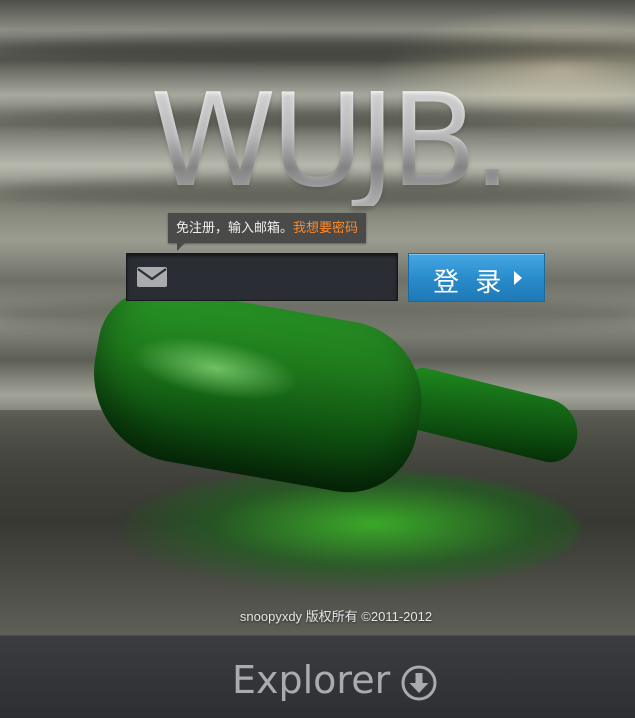  I want to click on copyright-text: snoopyxdy 版权所有 ©2011-2012, so click(336, 616).